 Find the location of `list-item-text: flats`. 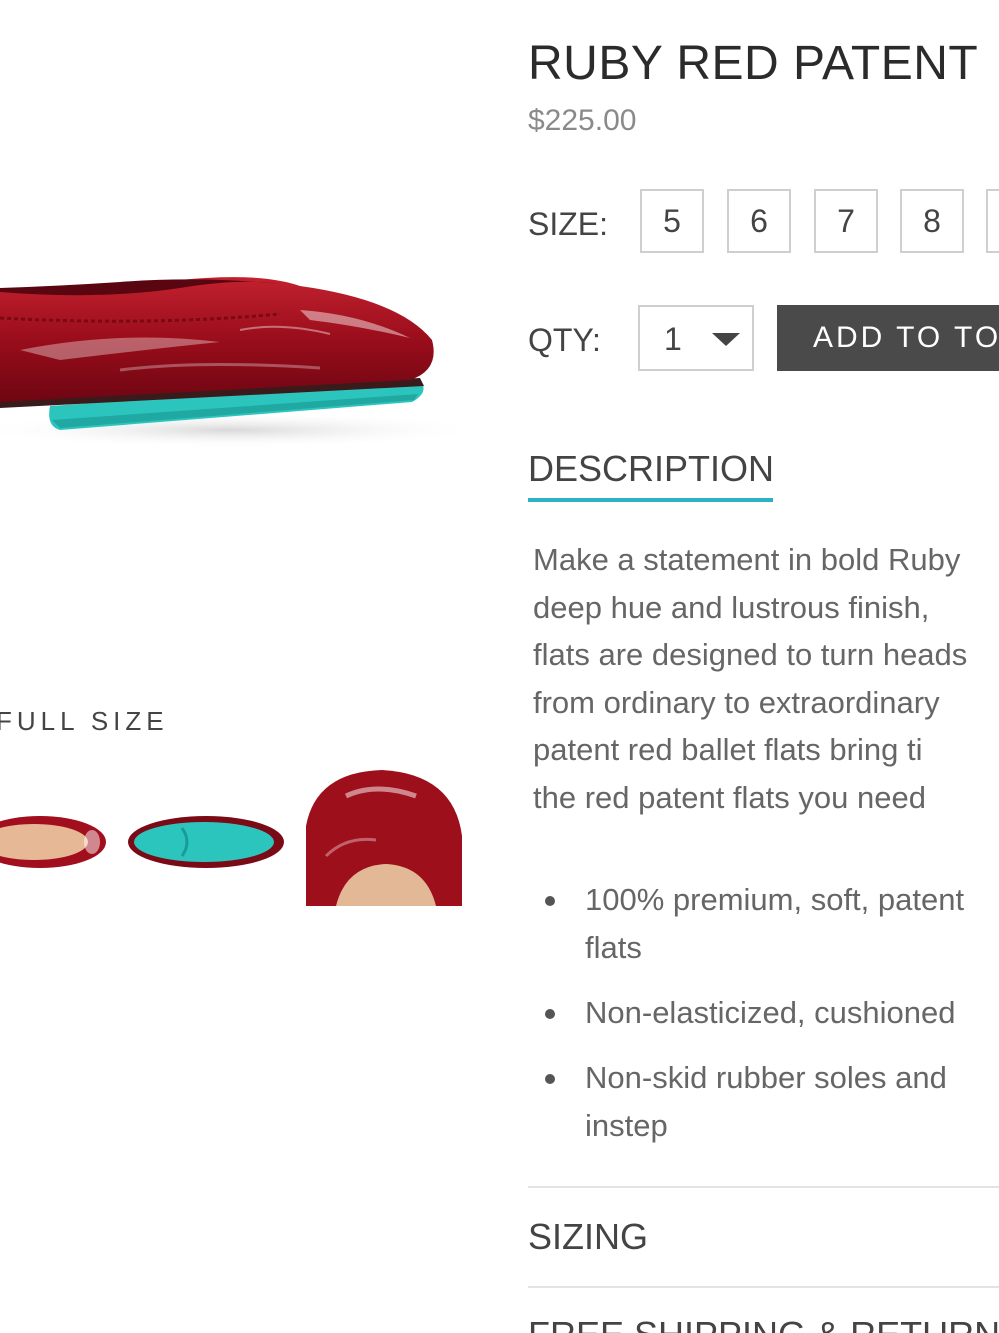

list-item-text: flats is located at coordinates (613, 947).